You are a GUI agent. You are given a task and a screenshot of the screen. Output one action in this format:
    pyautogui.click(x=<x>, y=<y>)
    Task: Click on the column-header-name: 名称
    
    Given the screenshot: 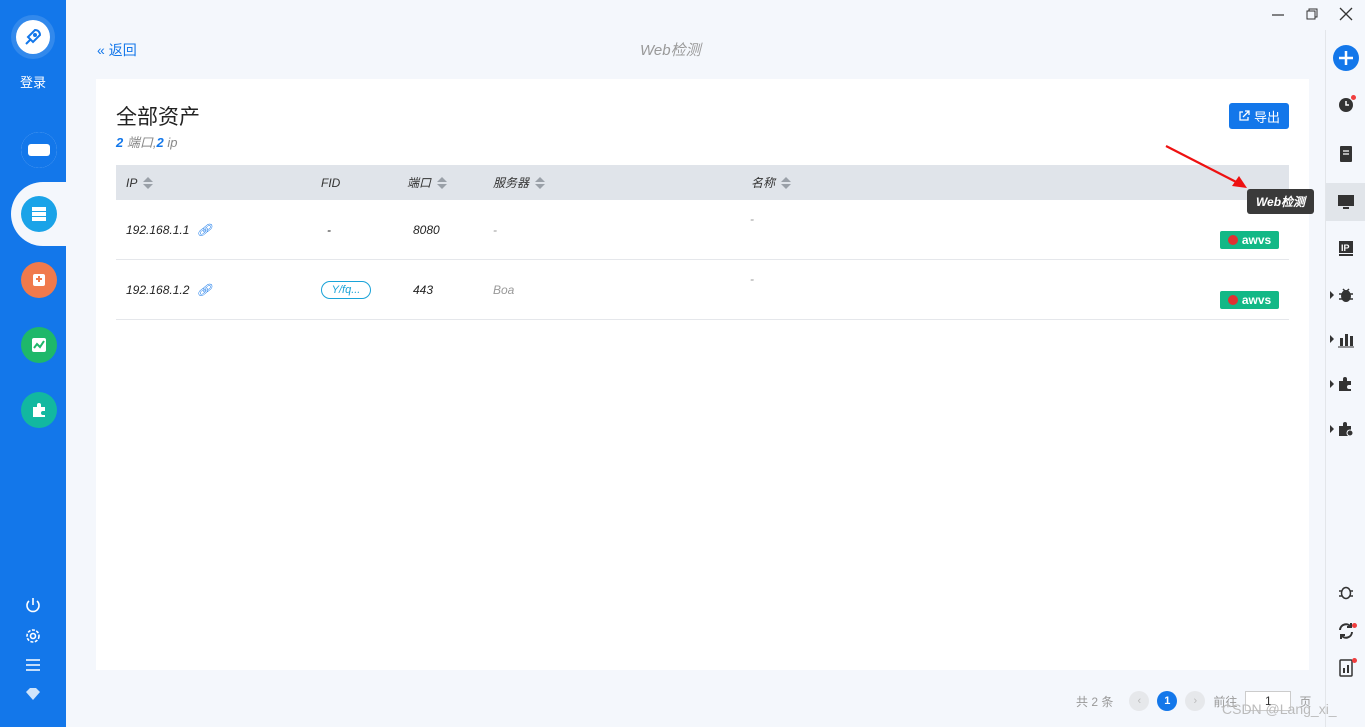 What is the action you would take?
    pyautogui.click(x=771, y=182)
    